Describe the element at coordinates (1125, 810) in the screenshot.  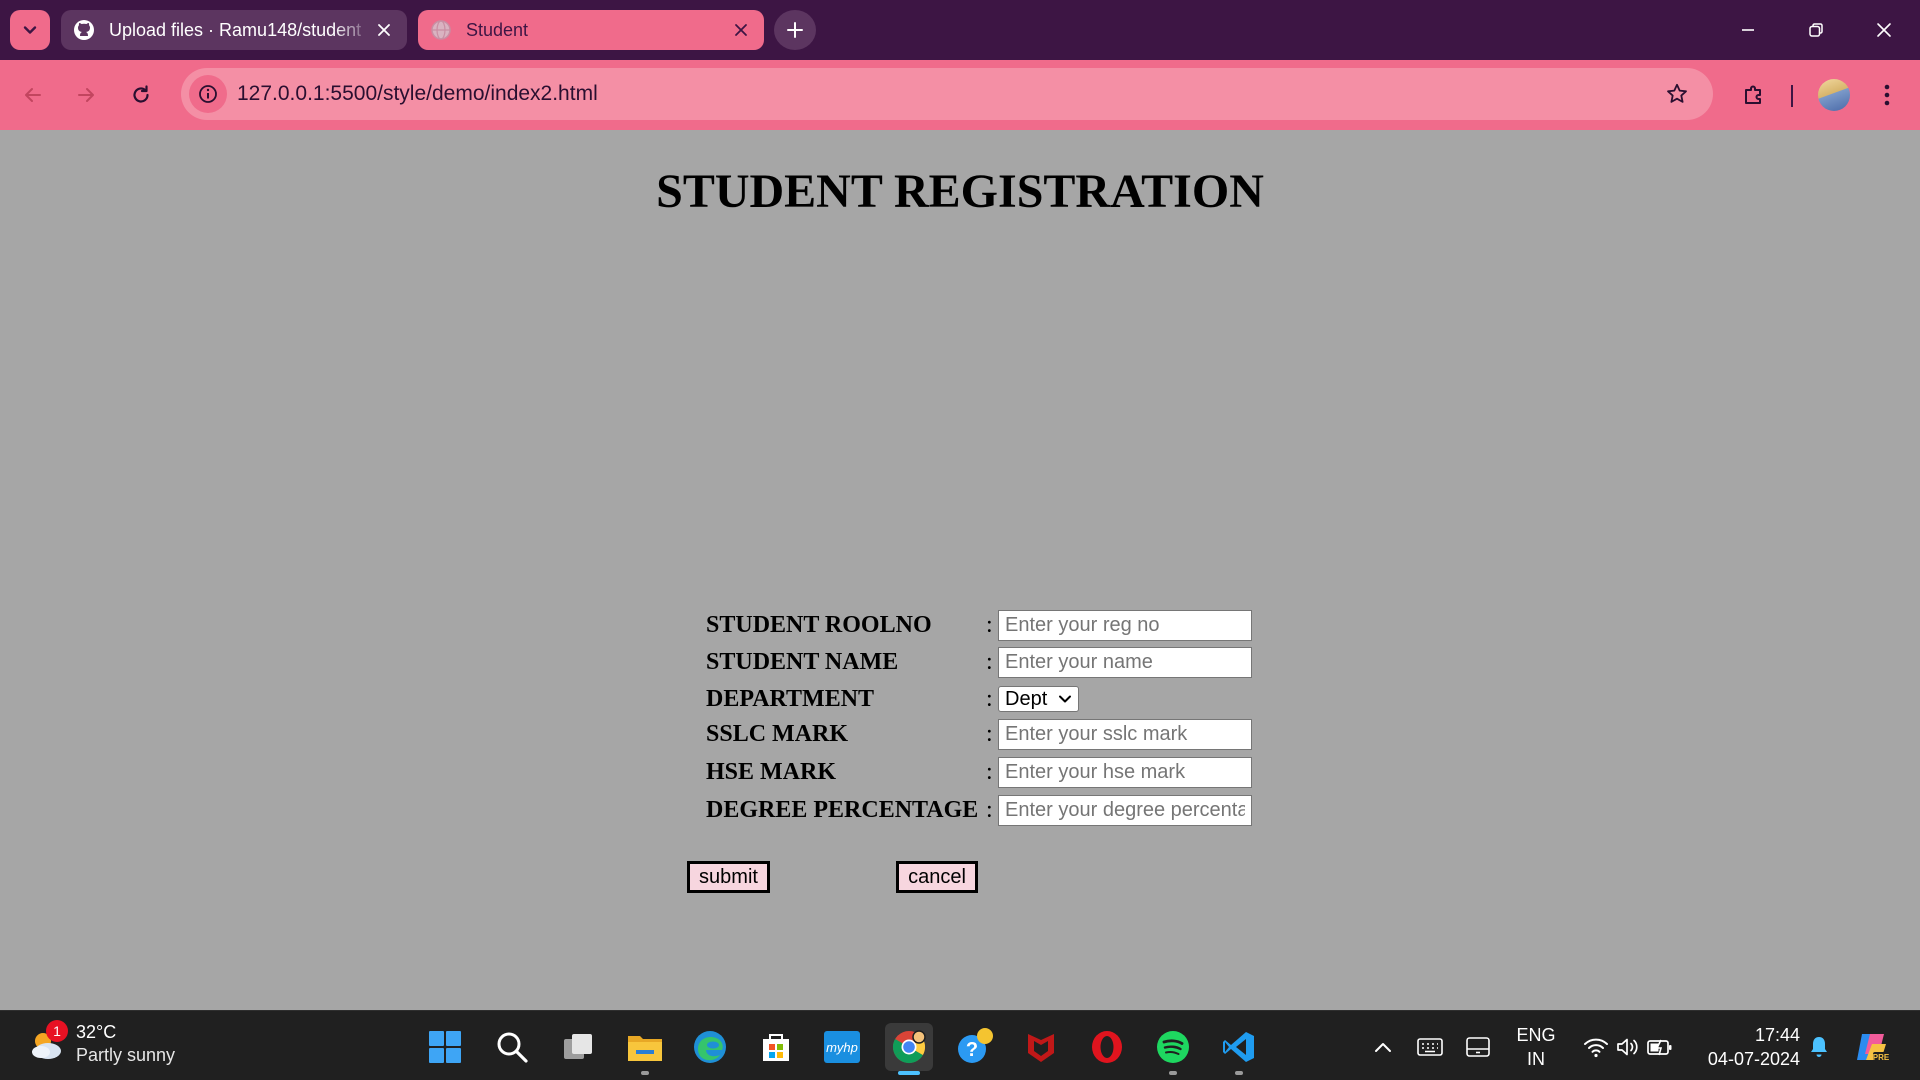
I see `degree-percentage-input` at that location.